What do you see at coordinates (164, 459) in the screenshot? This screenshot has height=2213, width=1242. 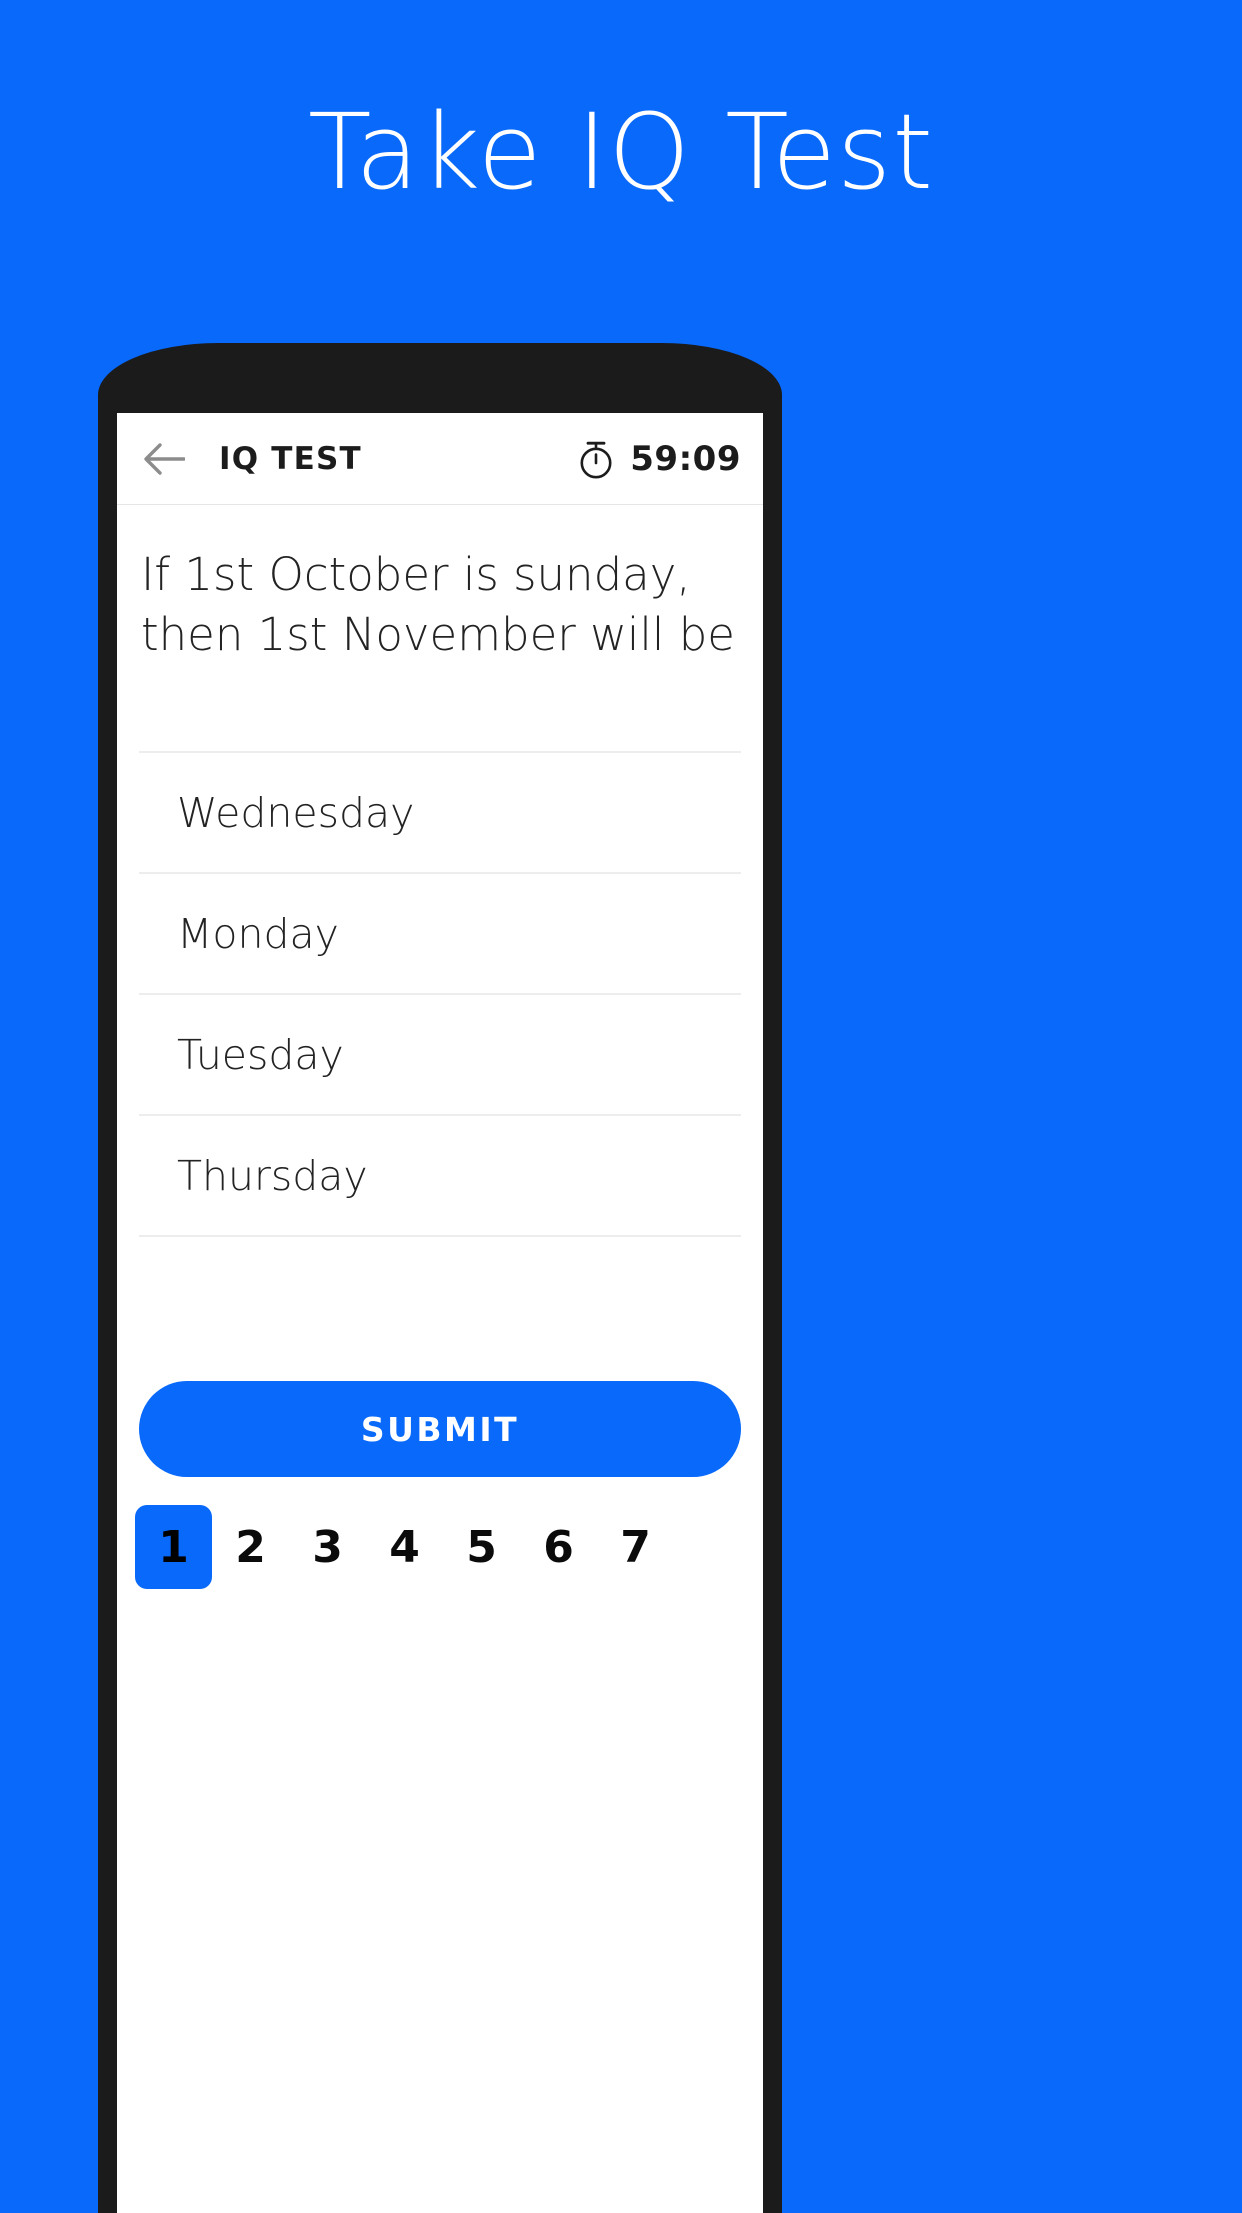 I see `back-arrow-icon` at bounding box center [164, 459].